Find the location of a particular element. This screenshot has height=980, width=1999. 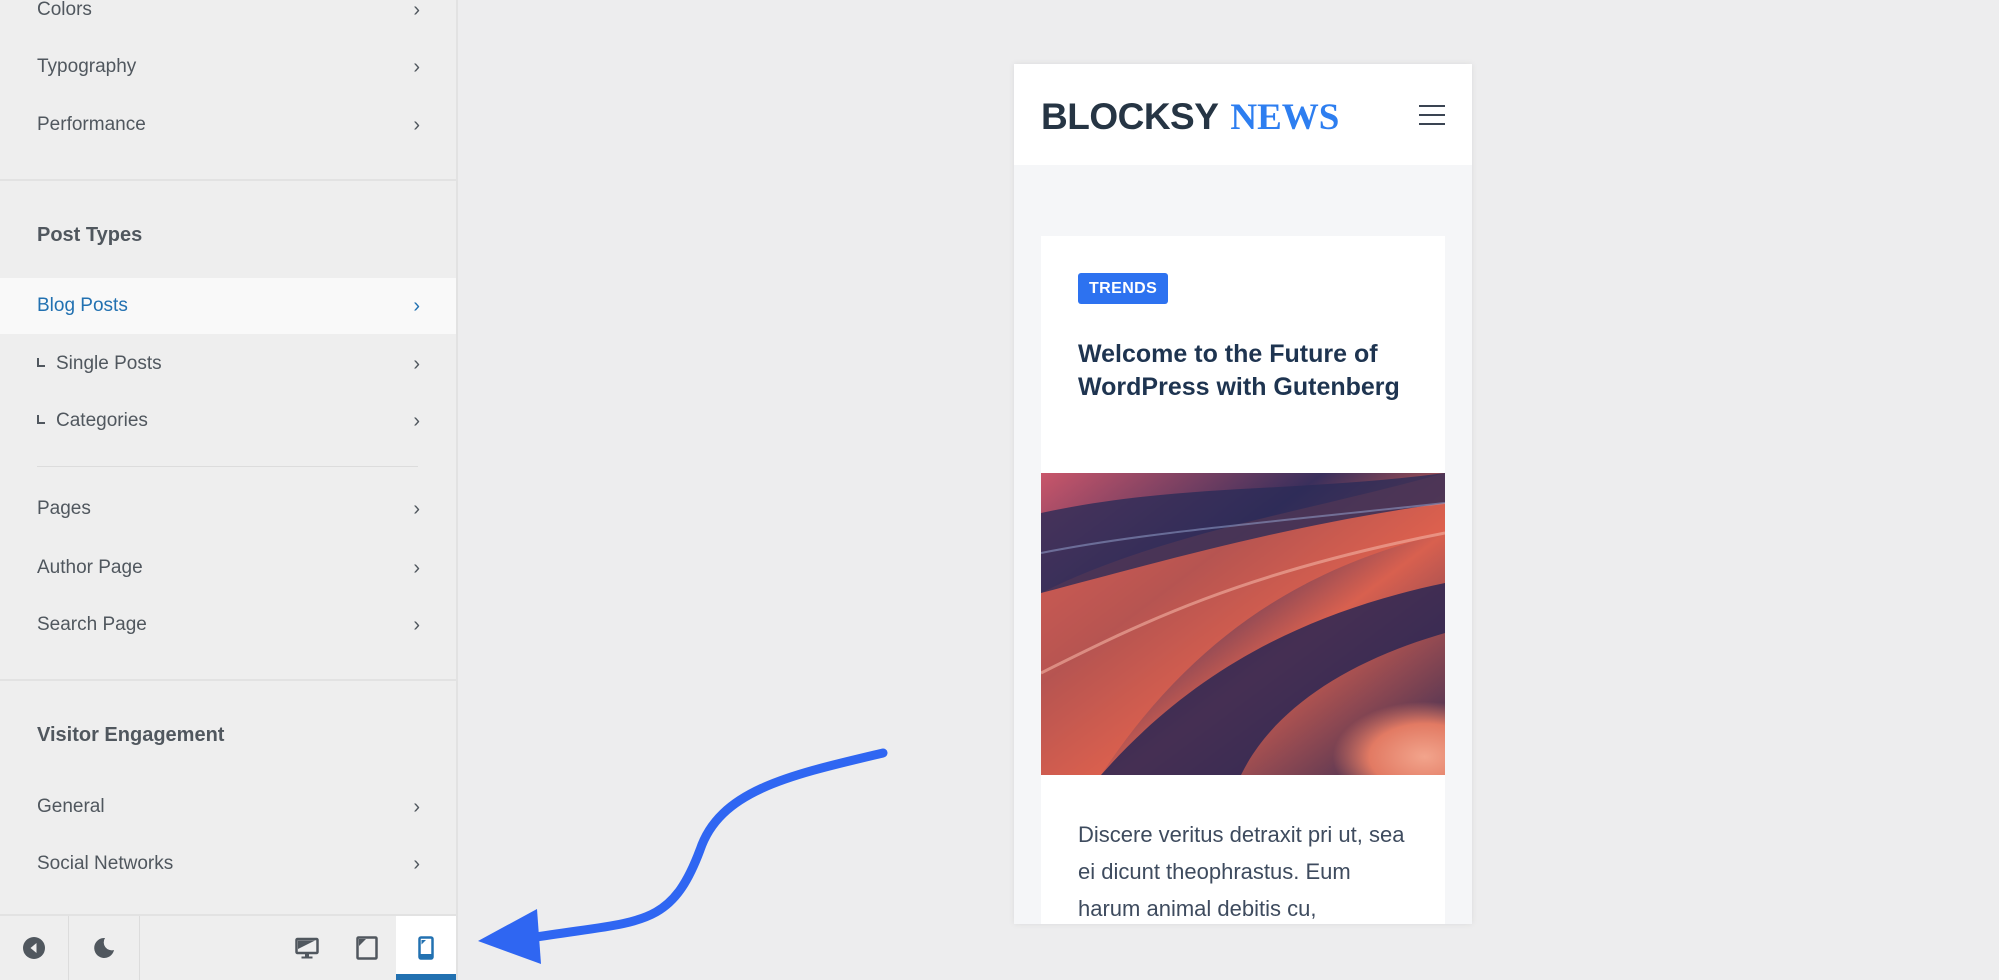

sidebar-item-pages: Pages › is located at coordinates (228, 509).